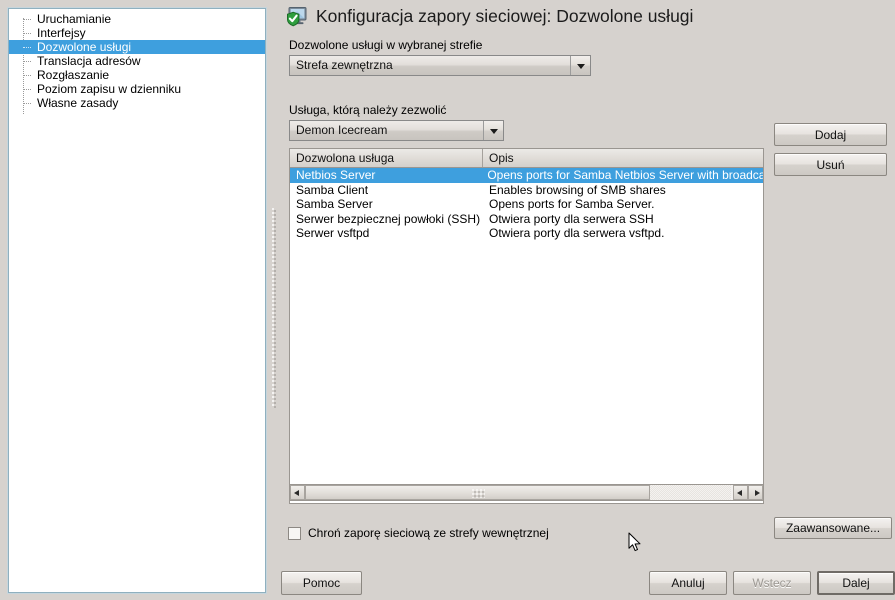 The image size is (895, 600). I want to click on sidebar-item-label: Poziom zapisu w dzienniku, so click(109, 89).